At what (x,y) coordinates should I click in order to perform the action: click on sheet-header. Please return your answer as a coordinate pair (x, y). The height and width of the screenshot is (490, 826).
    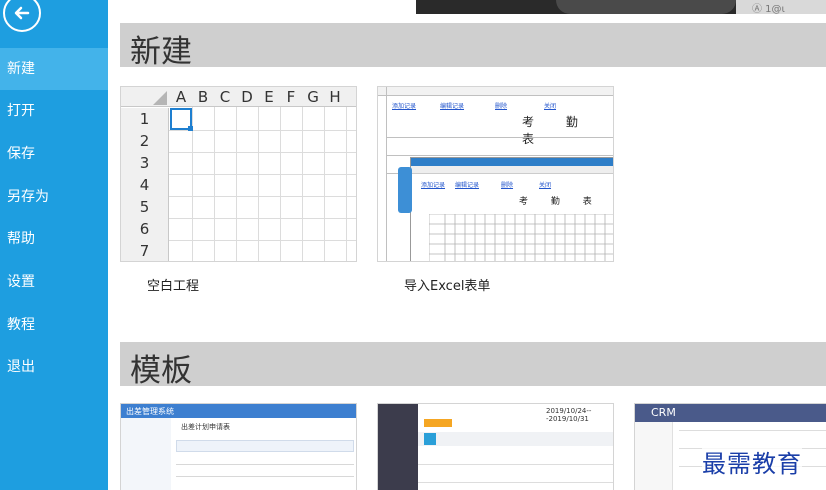
    Looking at the image, I should click on (495, 91).